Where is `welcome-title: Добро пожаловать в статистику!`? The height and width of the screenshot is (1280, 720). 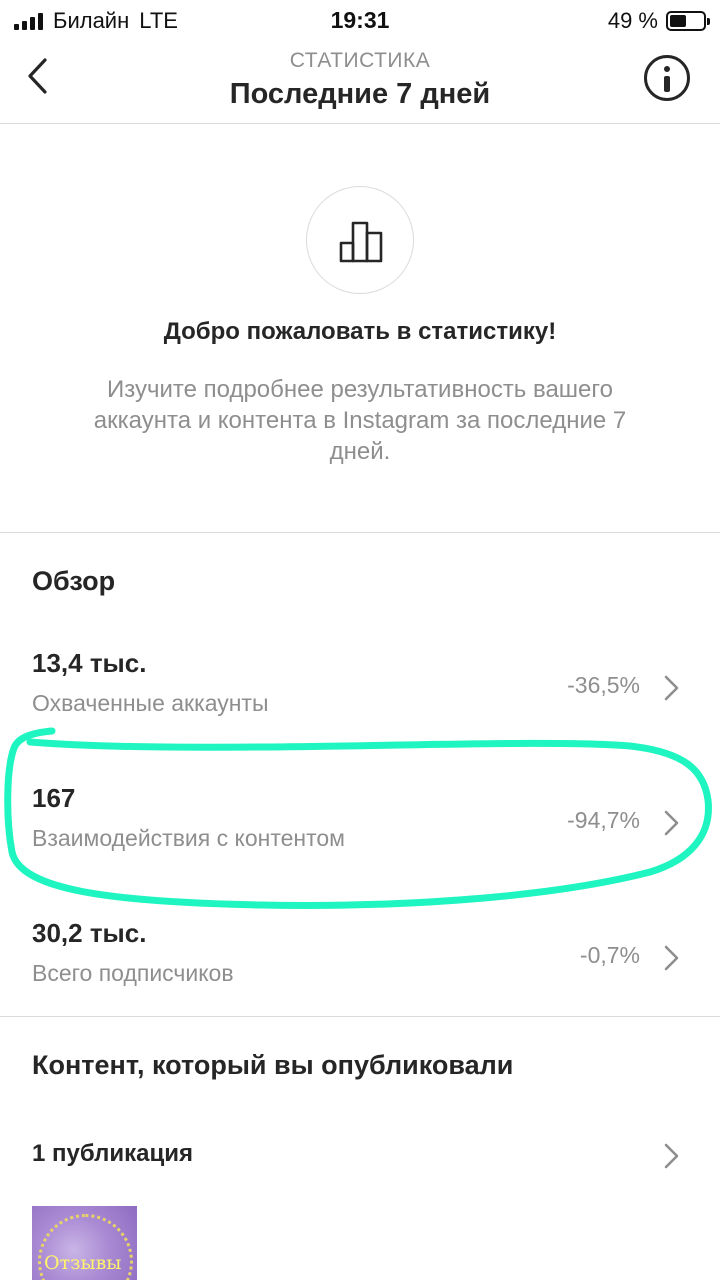
welcome-title: Добро пожаловать в статистику! is located at coordinates (360, 331).